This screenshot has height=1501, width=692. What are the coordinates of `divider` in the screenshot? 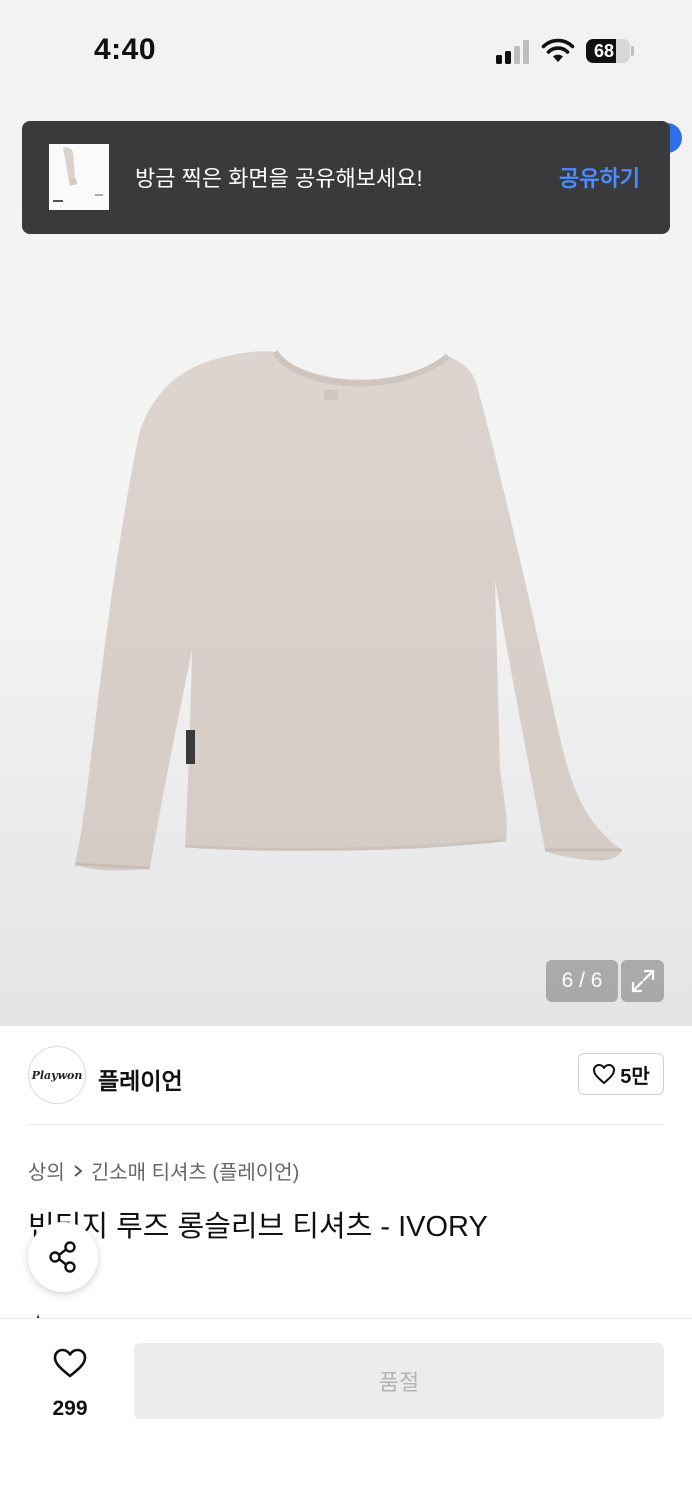 It's located at (346, 1124).